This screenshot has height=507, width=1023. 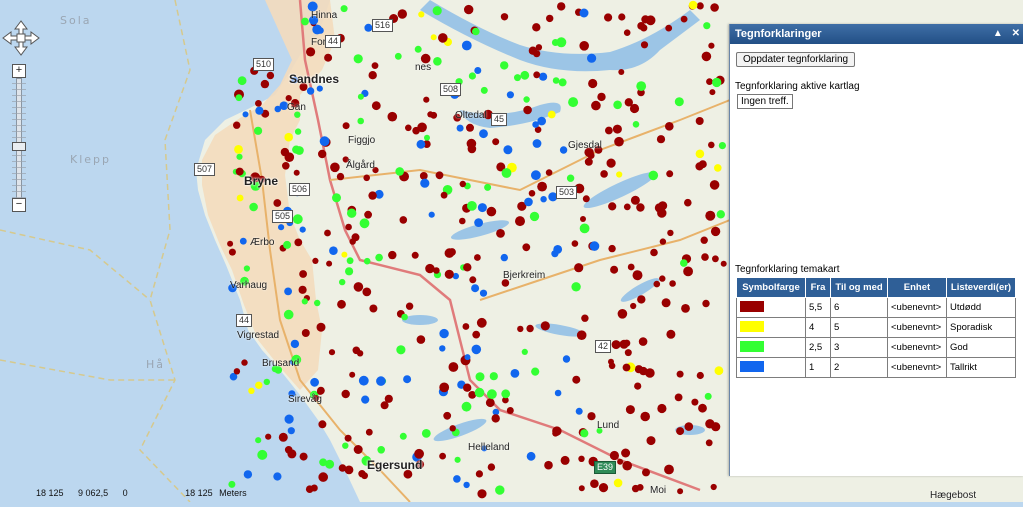 What do you see at coordinates (1016, 33) in the screenshot?
I see `close-icon: ✕` at bounding box center [1016, 33].